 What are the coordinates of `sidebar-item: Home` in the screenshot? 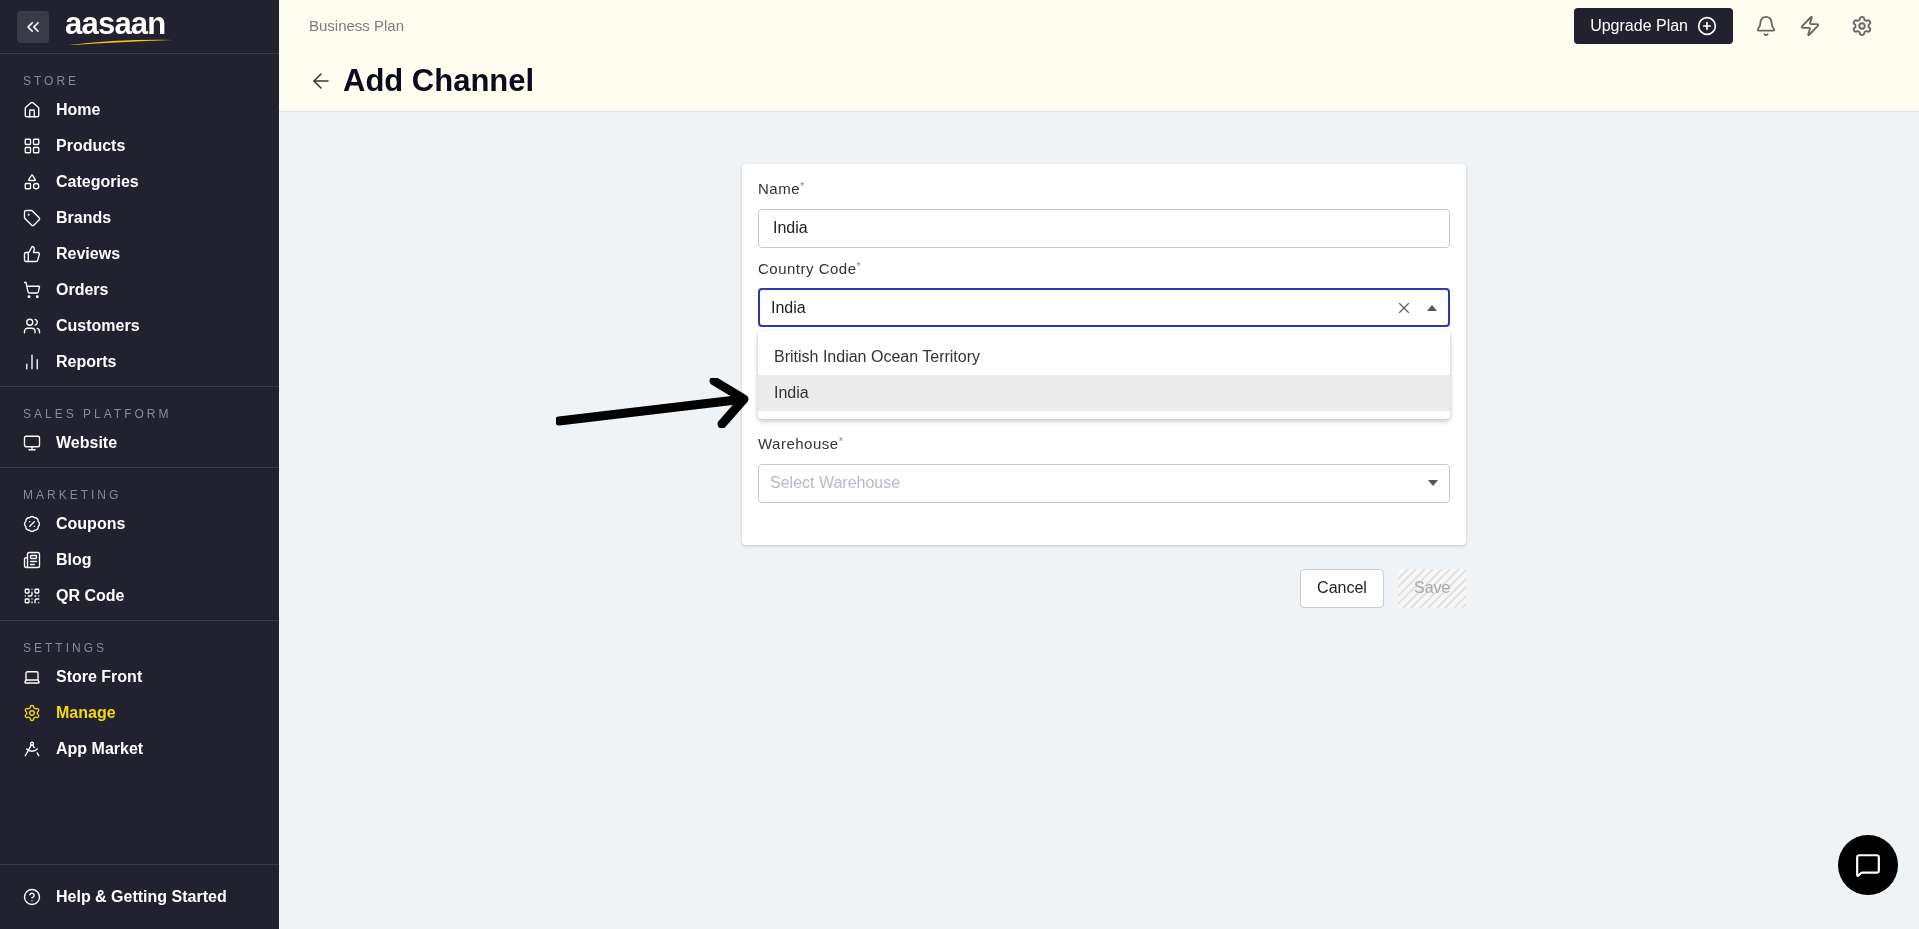 It's located at (139, 110).